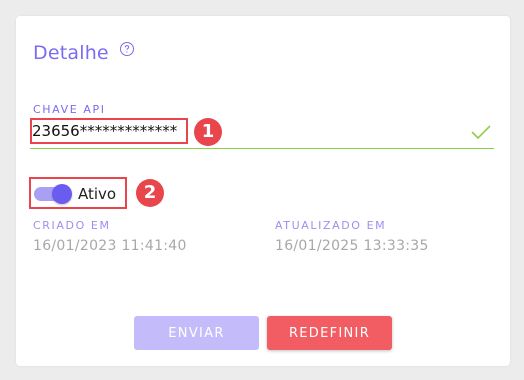 This screenshot has width=524, height=380. I want to click on created-value: 16/01/2023 11:41:40, so click(110, 246).